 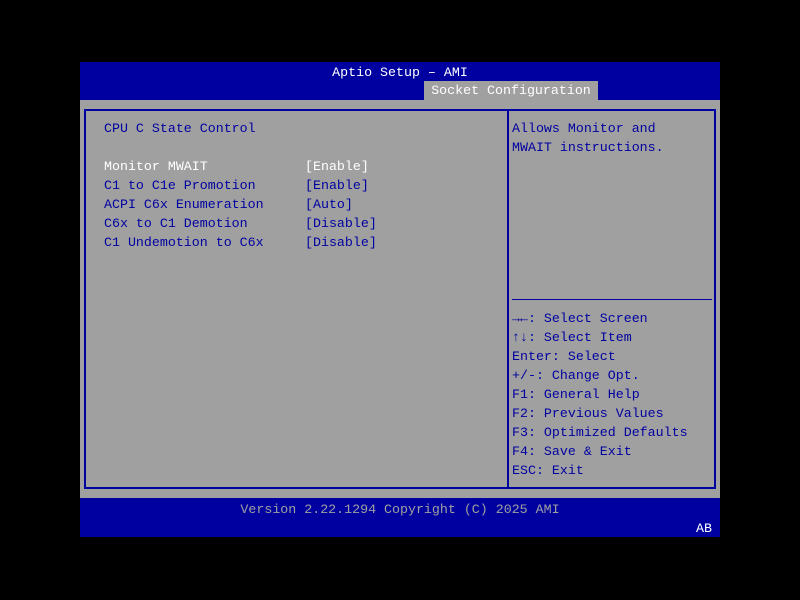 What do you see at coordinates (704, 528) in the screenshot?
I see `footer-badge: AB` at bounding box center [704, 528].